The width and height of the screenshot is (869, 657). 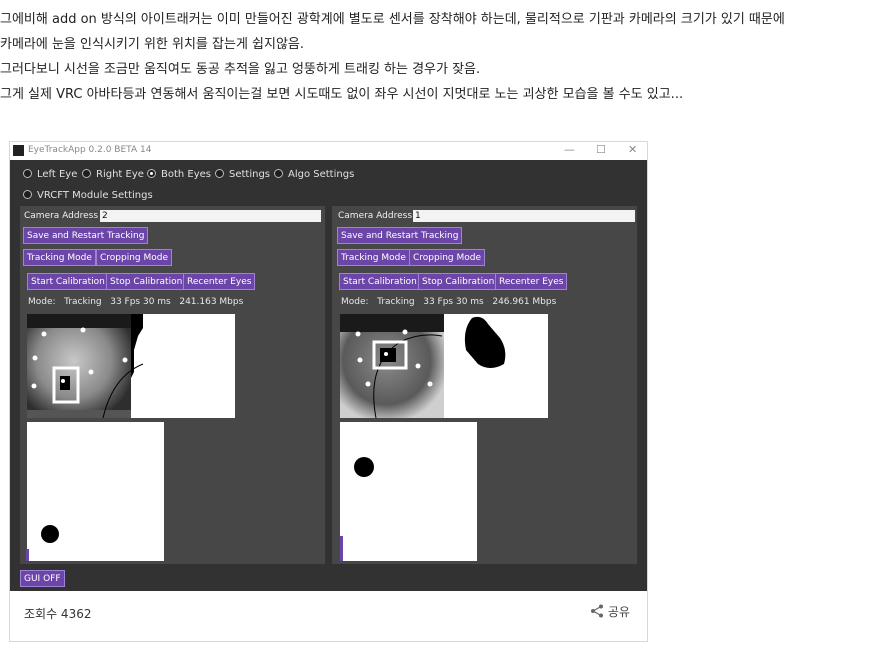 What do you see at coordinates (42, 578) in the screenshot?
I see `gui-off-button: GUI OFF` at bounding box center [42, 578].